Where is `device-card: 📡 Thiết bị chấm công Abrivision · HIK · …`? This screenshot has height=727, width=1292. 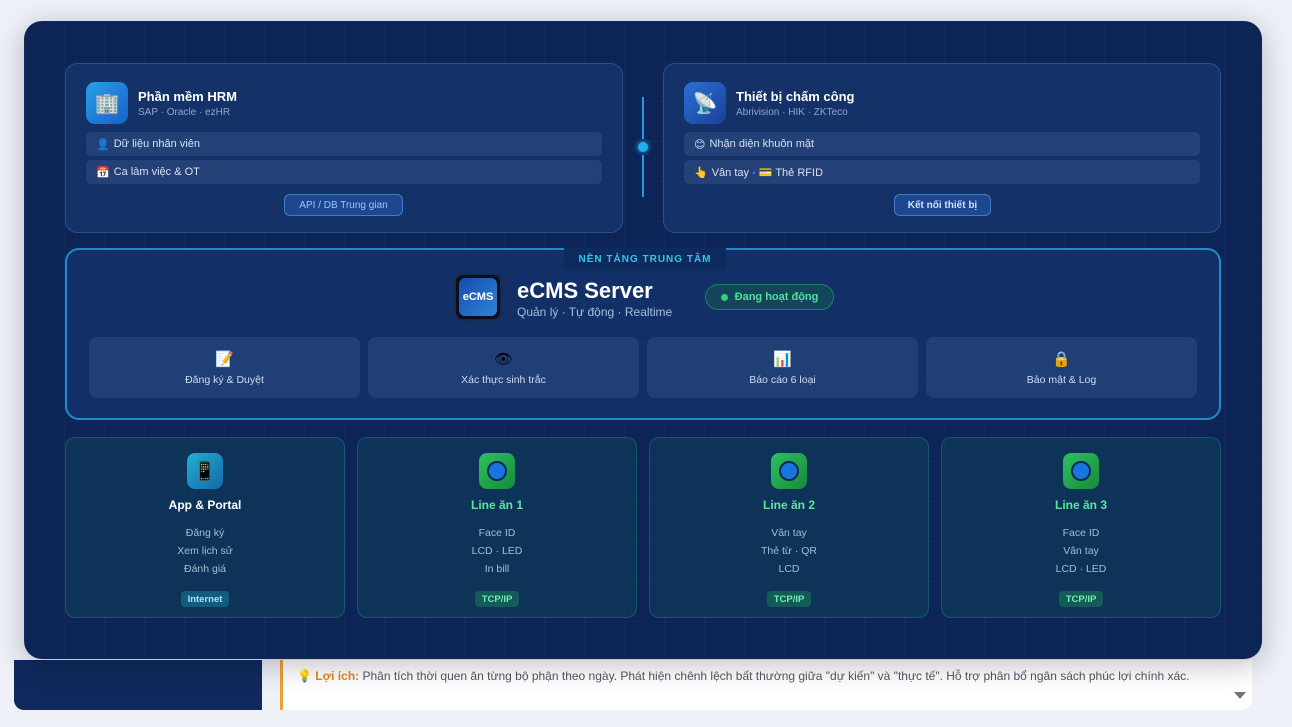 device-card: 📡 Thiết bị chấm công Abrivision · HIK · … is located at coordinates (942, 148).